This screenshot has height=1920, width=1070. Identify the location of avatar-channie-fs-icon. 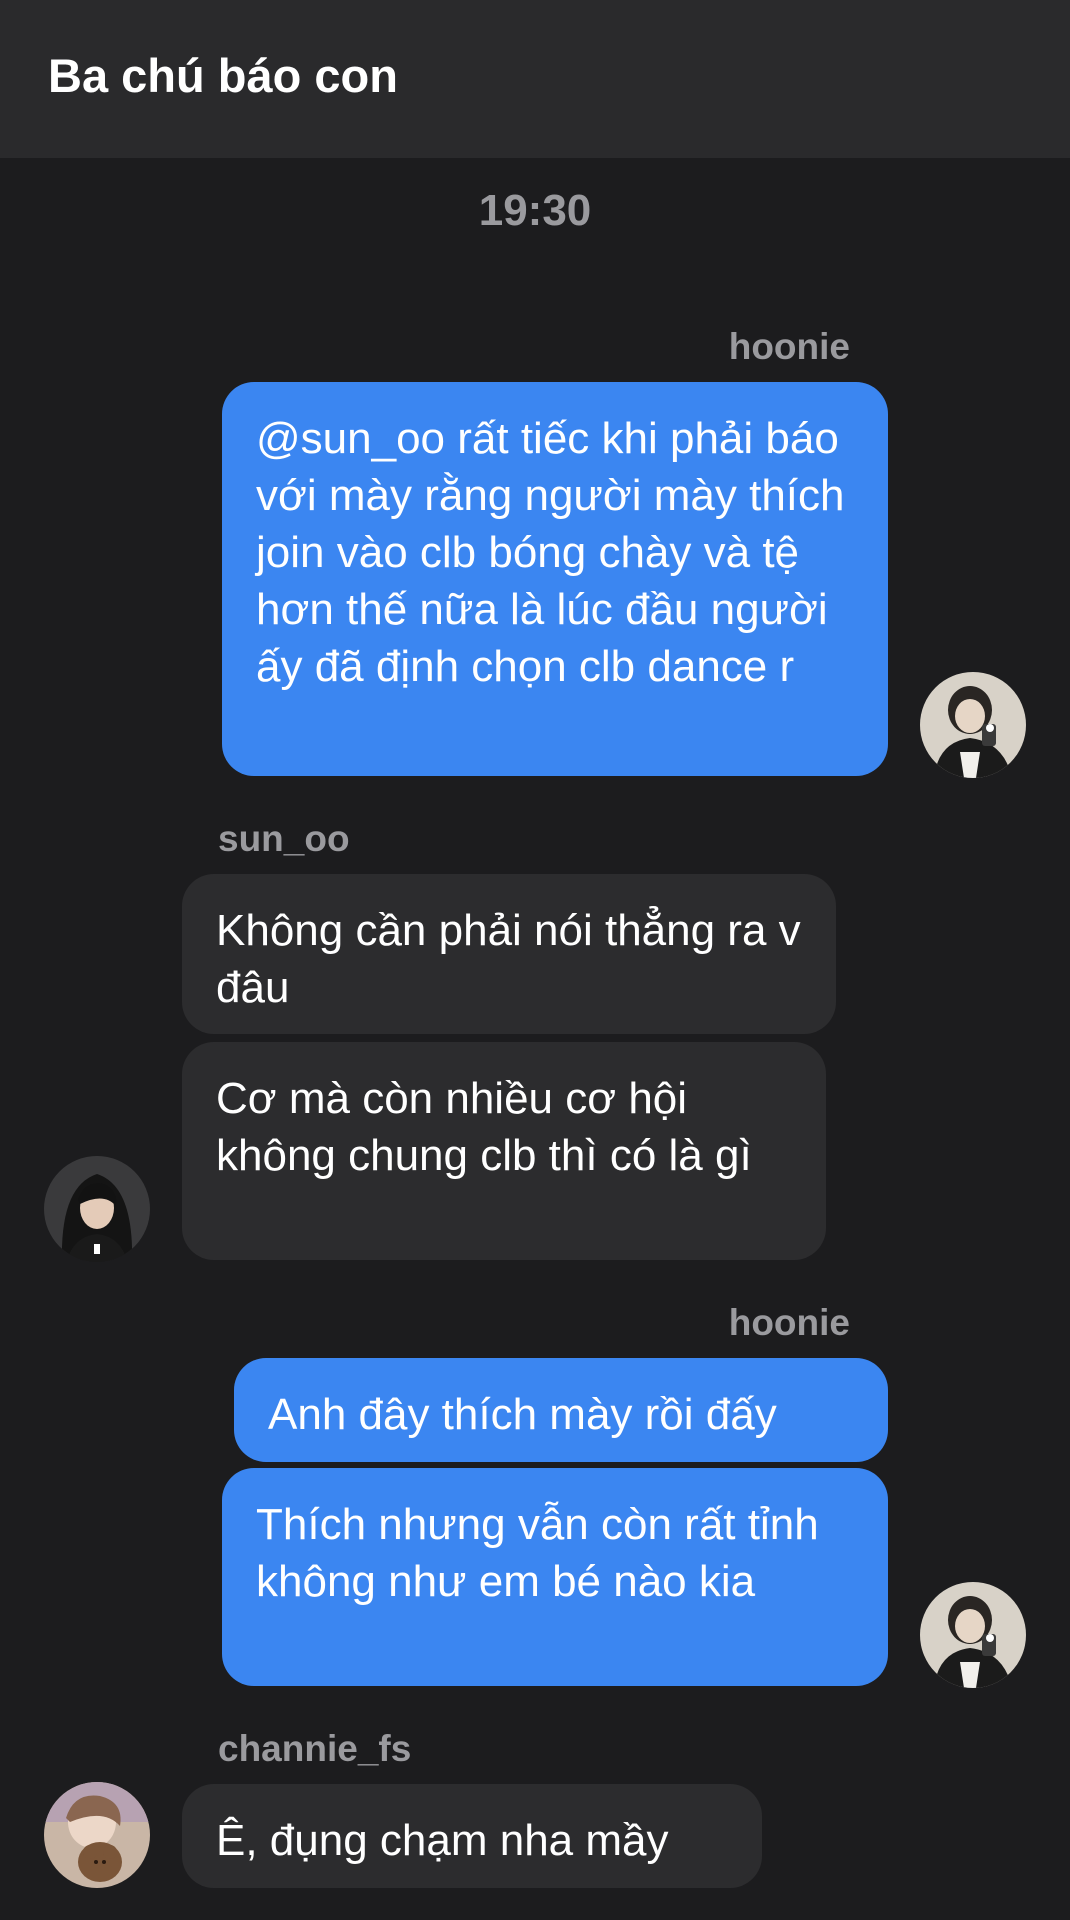
(97, 1835).